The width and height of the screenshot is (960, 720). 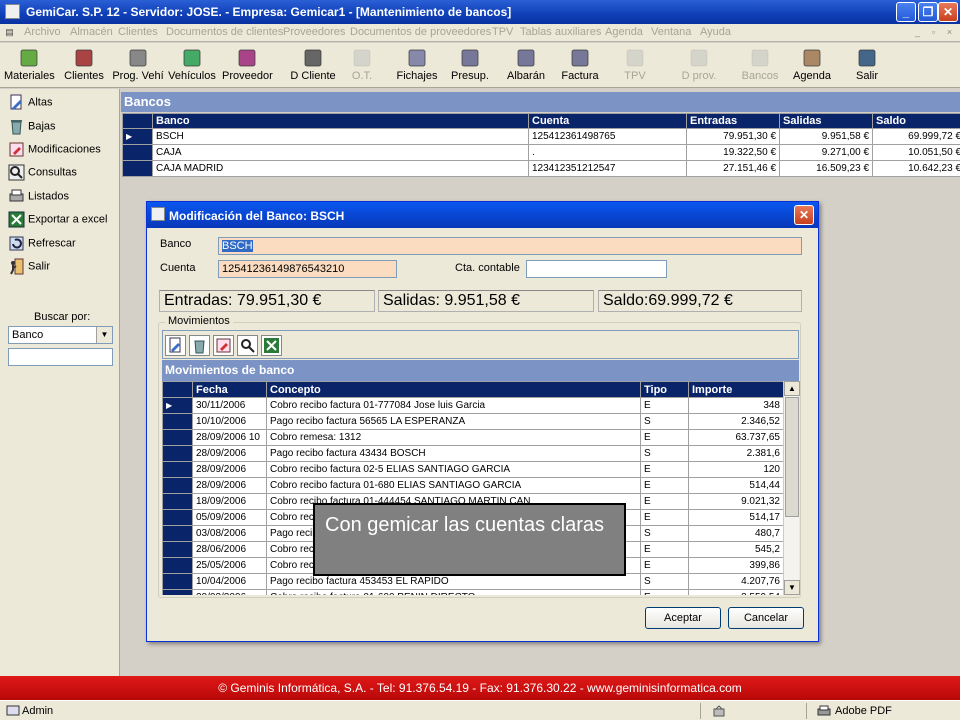 What do you see at coordinates (733, 136) in the screenshot?
I see `table-cell: 79.951,30 €` at bounding box center [733, 136].